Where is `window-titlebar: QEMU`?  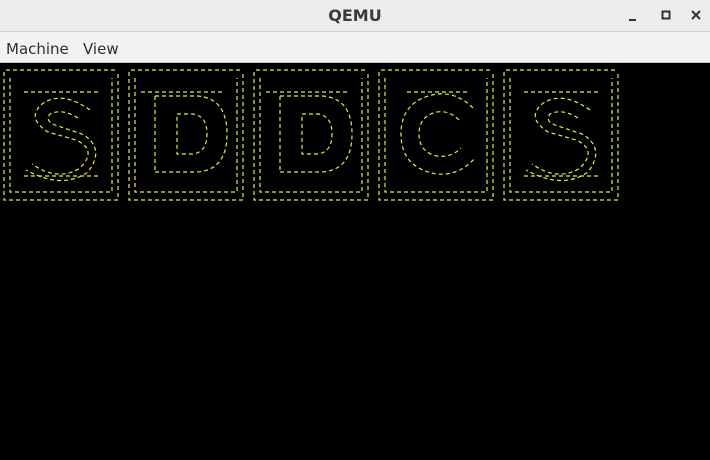 window-titlebar: QEMU is located at coordinates (355, 16).